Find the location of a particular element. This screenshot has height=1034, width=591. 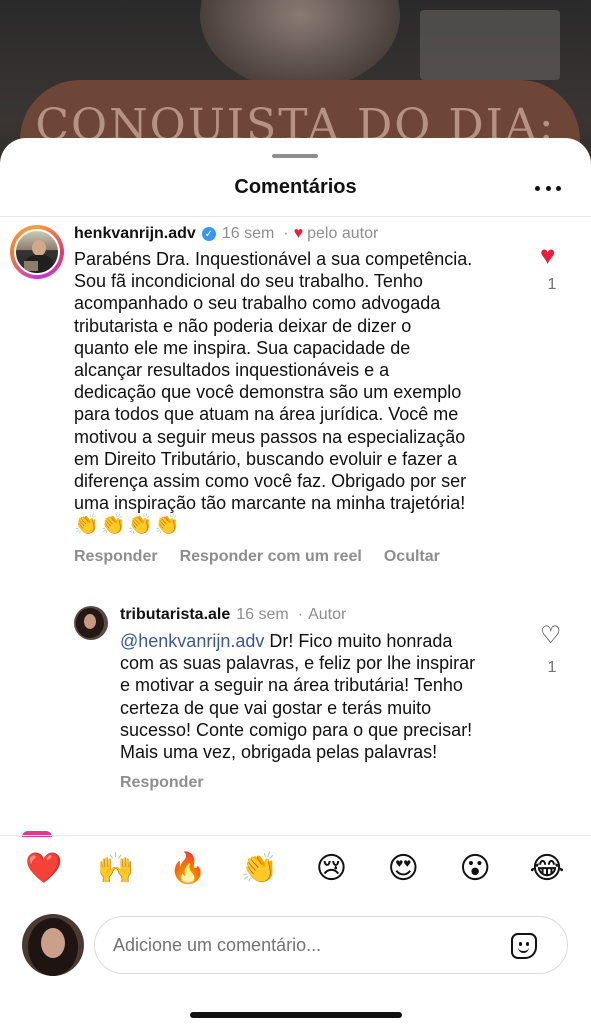

comment-input is located at coordinates (303, 945).